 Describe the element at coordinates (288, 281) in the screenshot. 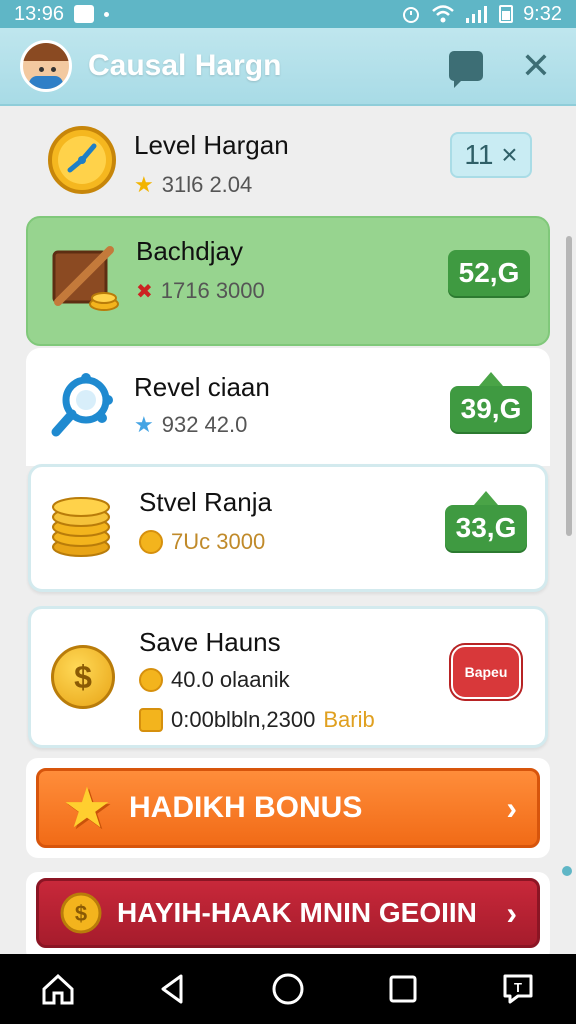

I see `list-item-selected: Bachdjay ✖ 1716 3000 52,G` at that location.